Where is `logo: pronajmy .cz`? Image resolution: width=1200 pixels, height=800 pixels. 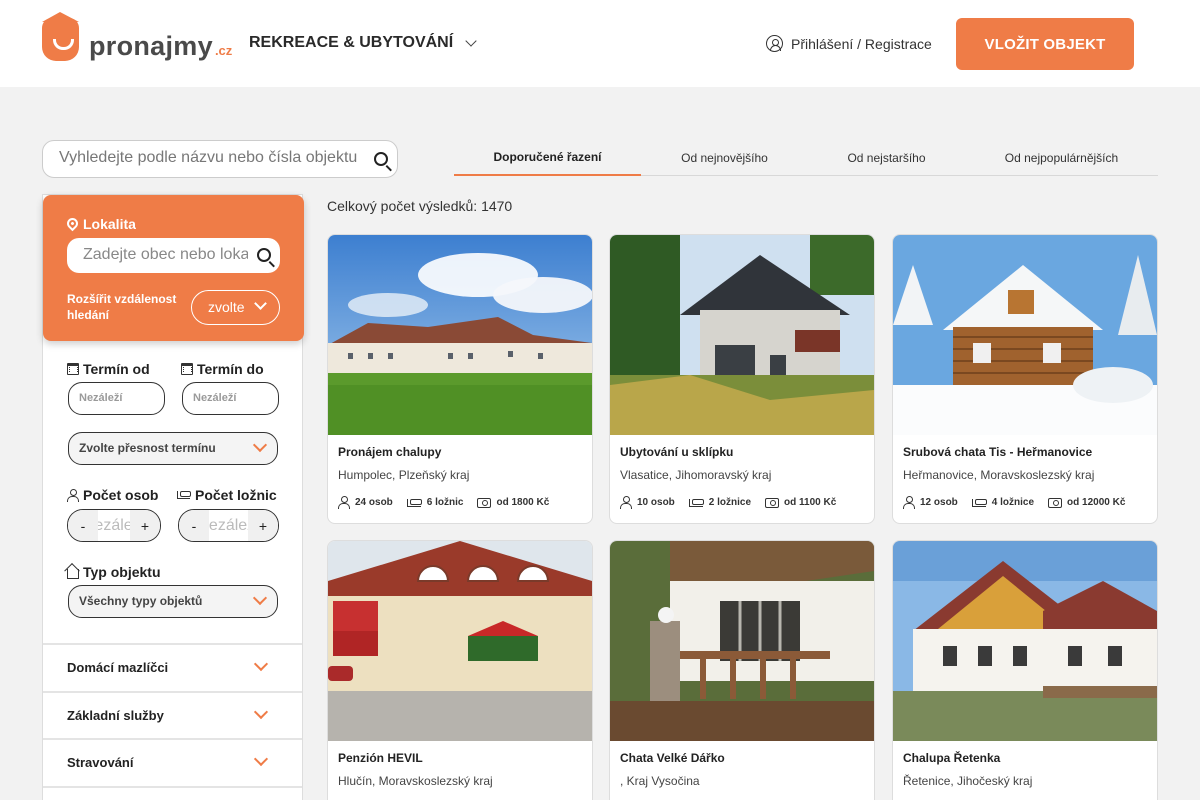 logo: pronajmy .cz is located at coordinates (137, 36).